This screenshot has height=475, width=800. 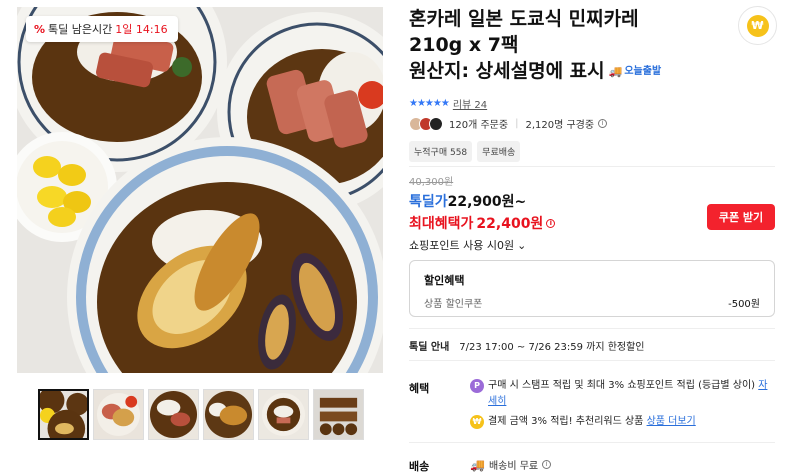 I want to click on review-link: 리뷰 24, so click(x=470, y=103).